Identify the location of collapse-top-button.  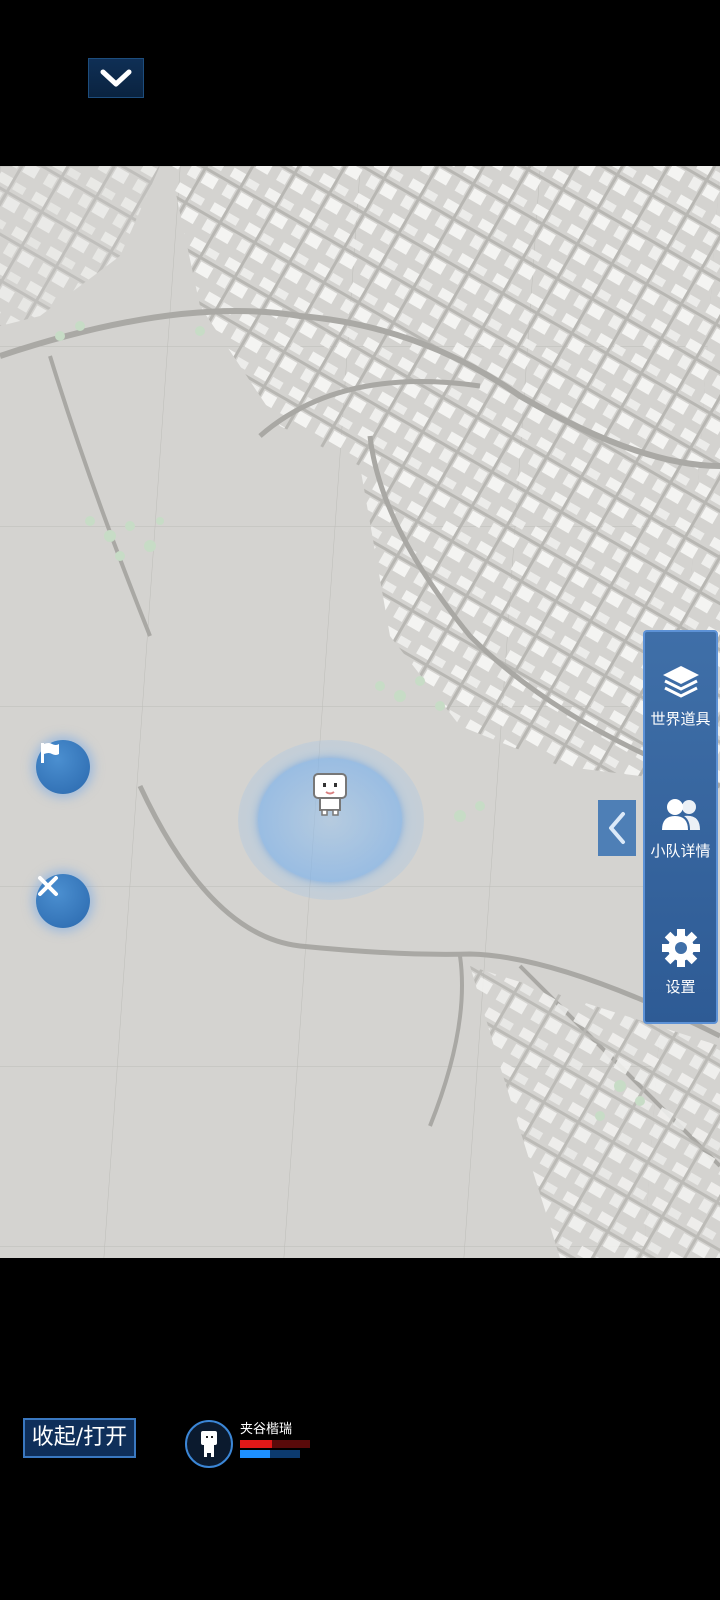
(116, 78).